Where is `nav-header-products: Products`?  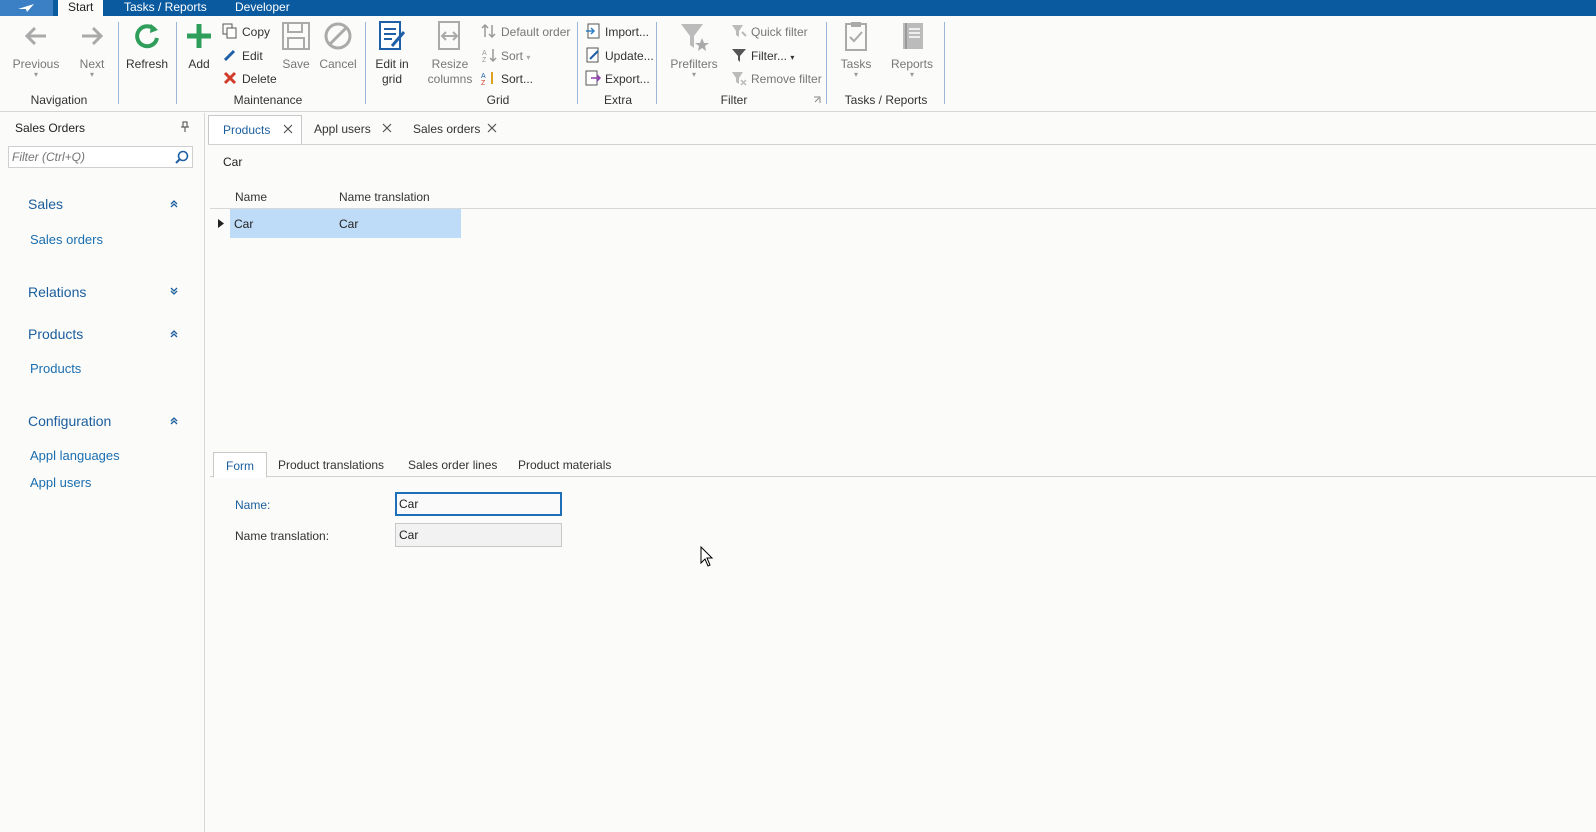
nav-header-products: Products is located at coordinates (55, 334).